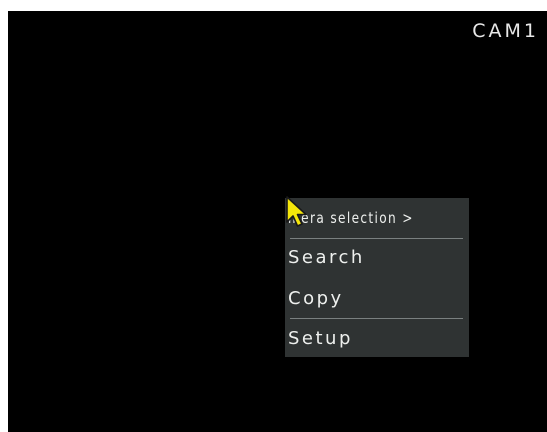  I want to click on menu-item-search: Search, so click(326, 258).